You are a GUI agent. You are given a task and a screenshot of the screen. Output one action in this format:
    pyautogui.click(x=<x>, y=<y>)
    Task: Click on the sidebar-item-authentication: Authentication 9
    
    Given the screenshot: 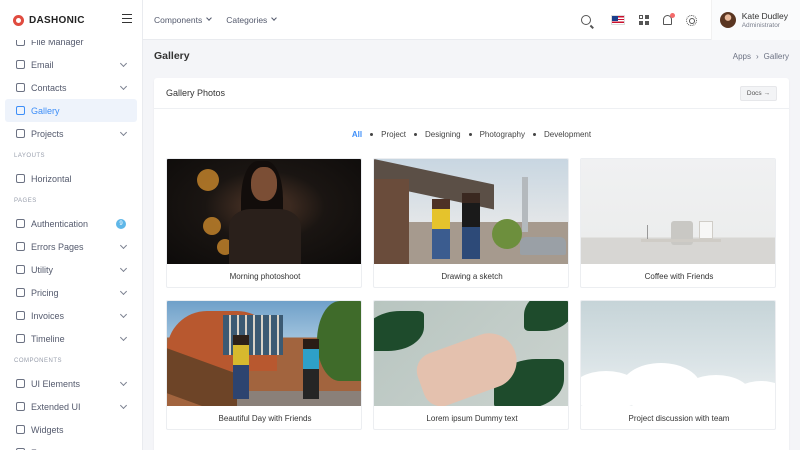 What is the action you would take?
    pyautogui.click(x=71, y=223)
    